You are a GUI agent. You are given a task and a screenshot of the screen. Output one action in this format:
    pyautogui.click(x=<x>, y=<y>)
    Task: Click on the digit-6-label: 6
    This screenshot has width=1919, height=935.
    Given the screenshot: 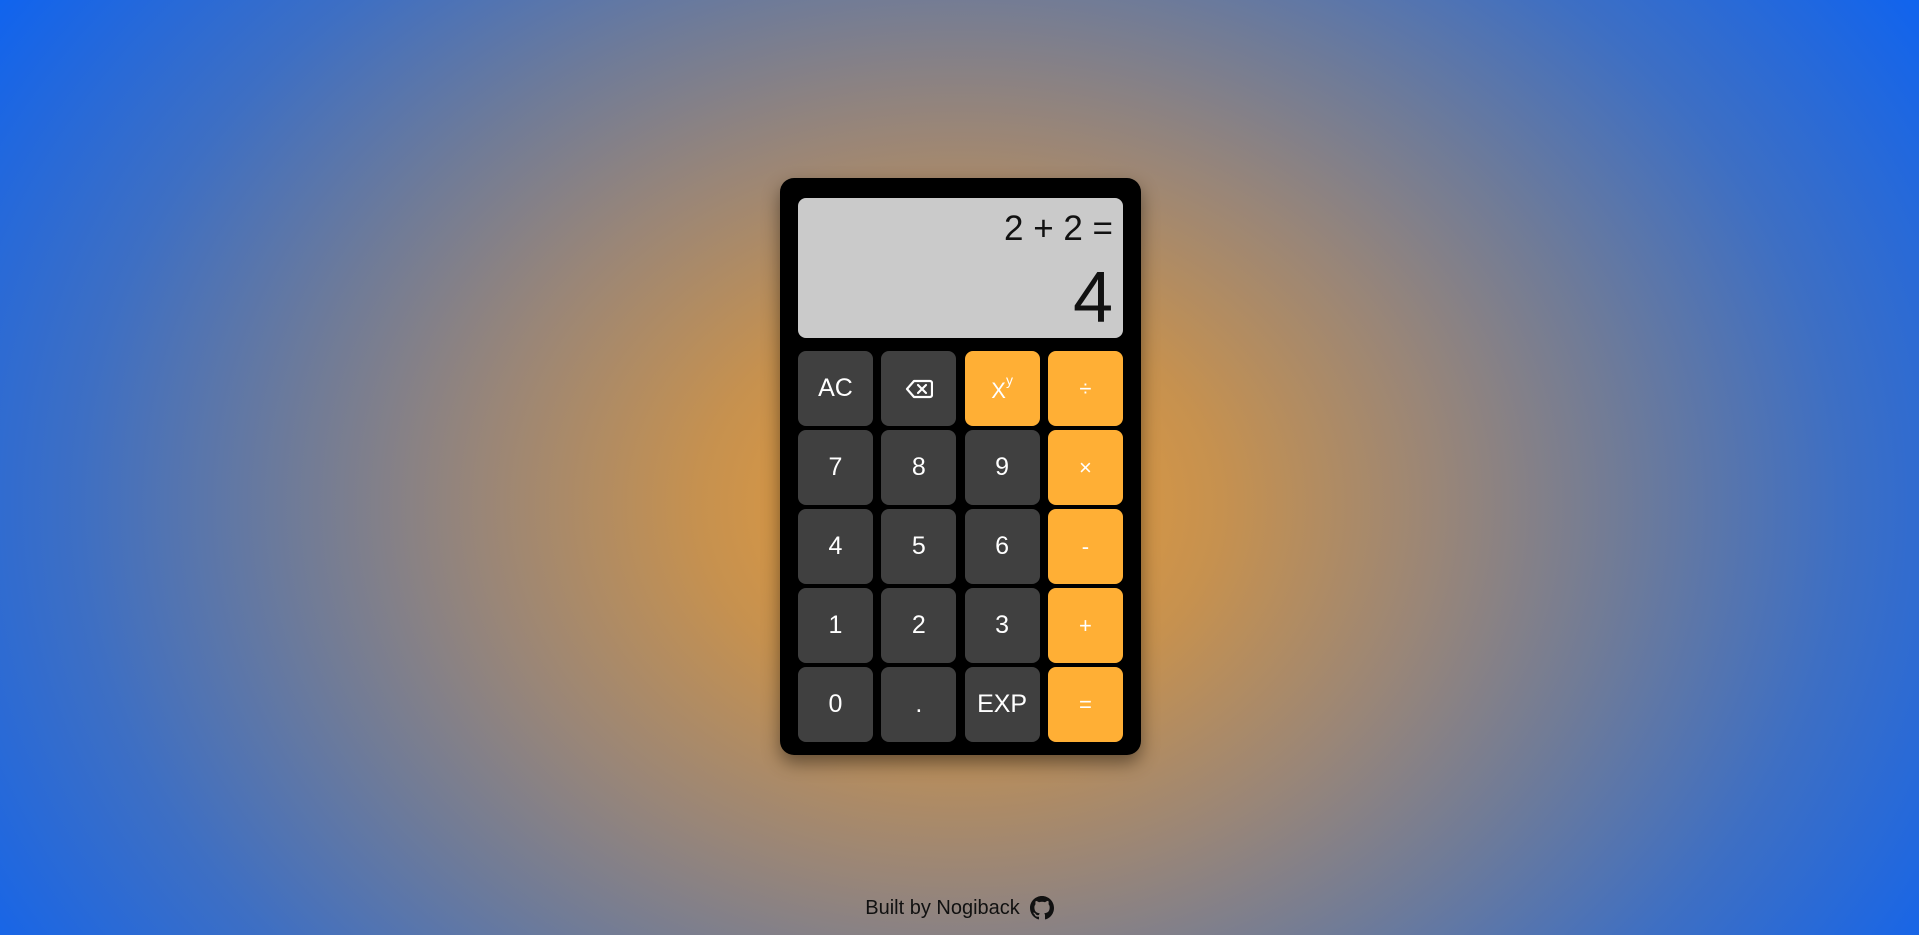 What is the action you would take?
    pyautogui.click(x=1002, y=546)
    